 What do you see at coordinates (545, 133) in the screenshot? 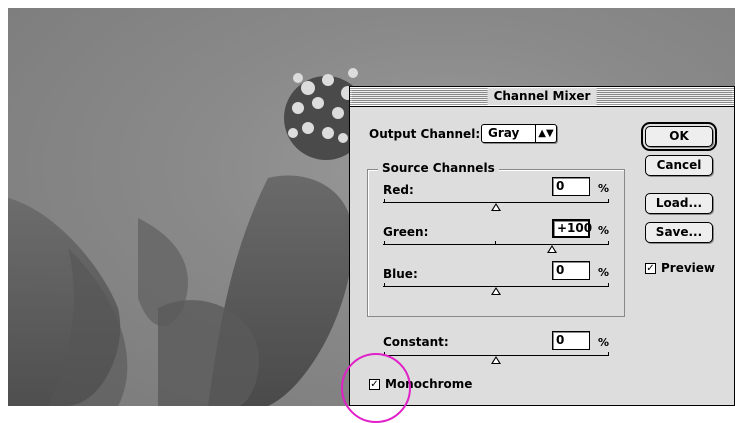
I see `updown-arrows-icon: ▲▼` at bounding box center [545, 133].